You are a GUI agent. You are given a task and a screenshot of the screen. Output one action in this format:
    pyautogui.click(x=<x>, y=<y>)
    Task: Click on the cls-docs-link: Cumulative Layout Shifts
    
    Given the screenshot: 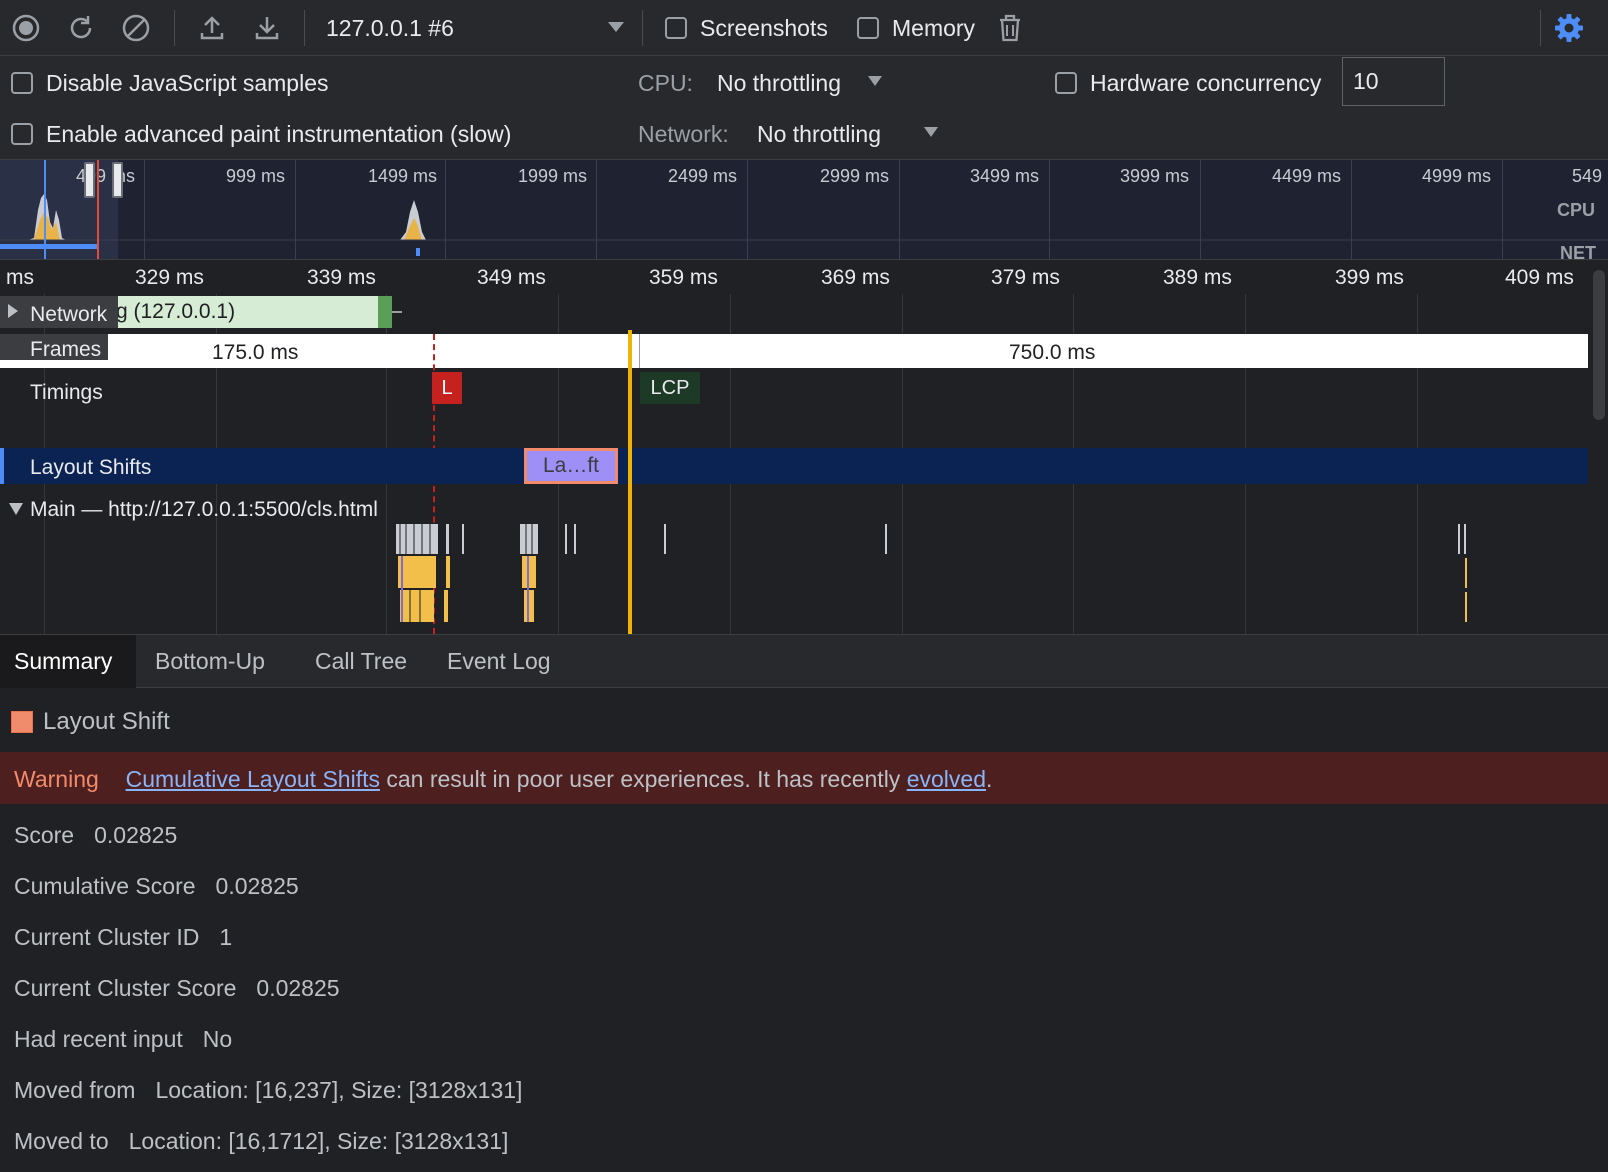 What is the action you would take?
    pyautogui.click(x=253, y=779)
    